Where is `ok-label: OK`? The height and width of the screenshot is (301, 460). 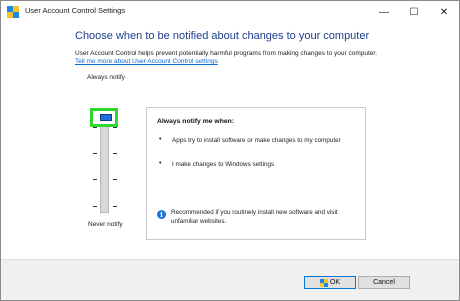 ok-label: OK is located at coordinates (335, 282).